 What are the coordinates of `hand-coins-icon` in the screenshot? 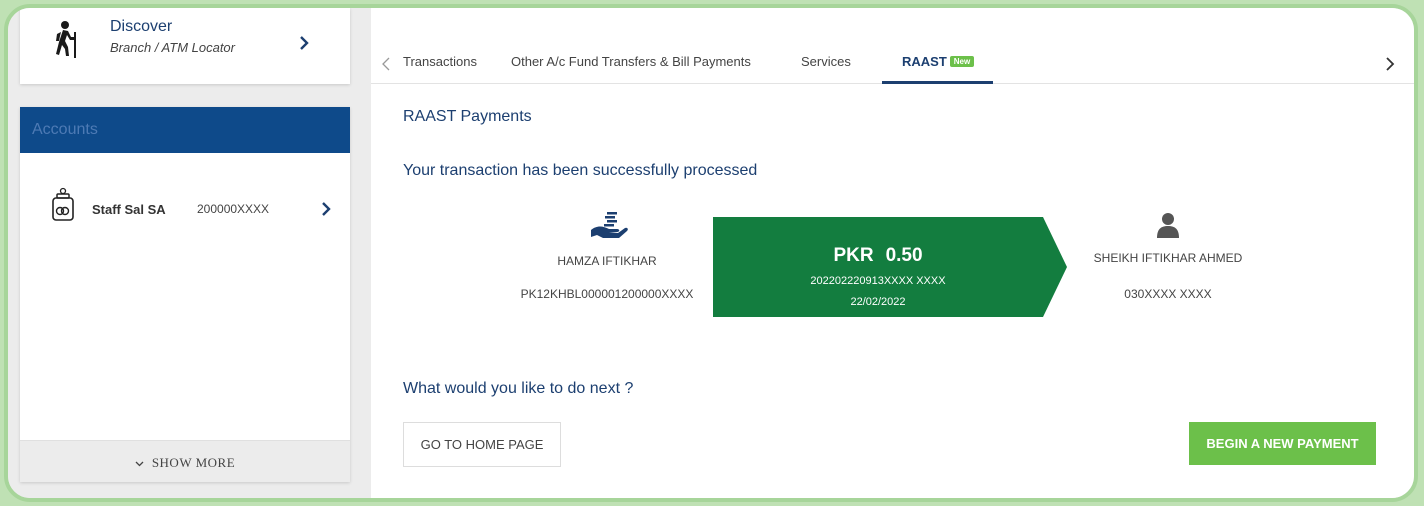 It's located at (609, 225).